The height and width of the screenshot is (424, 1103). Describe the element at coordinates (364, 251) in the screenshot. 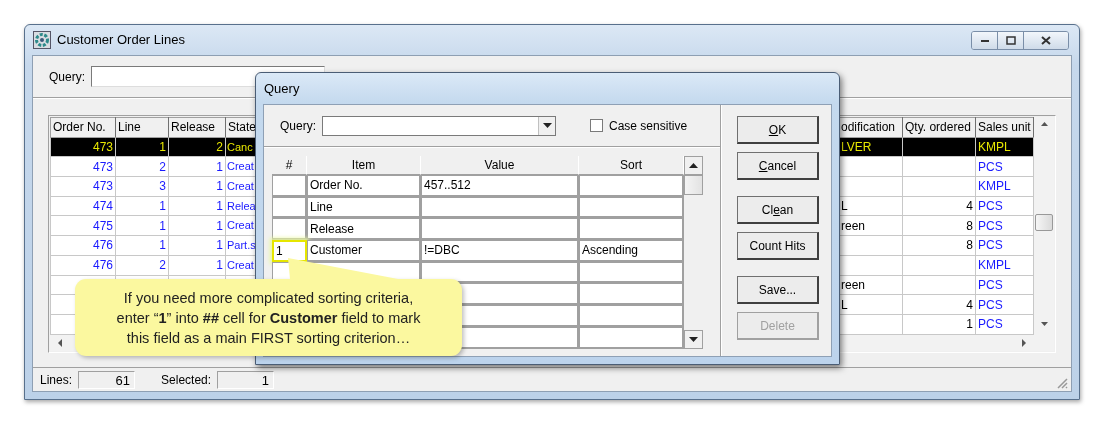

I see `grid-cell: Customer` at that location.